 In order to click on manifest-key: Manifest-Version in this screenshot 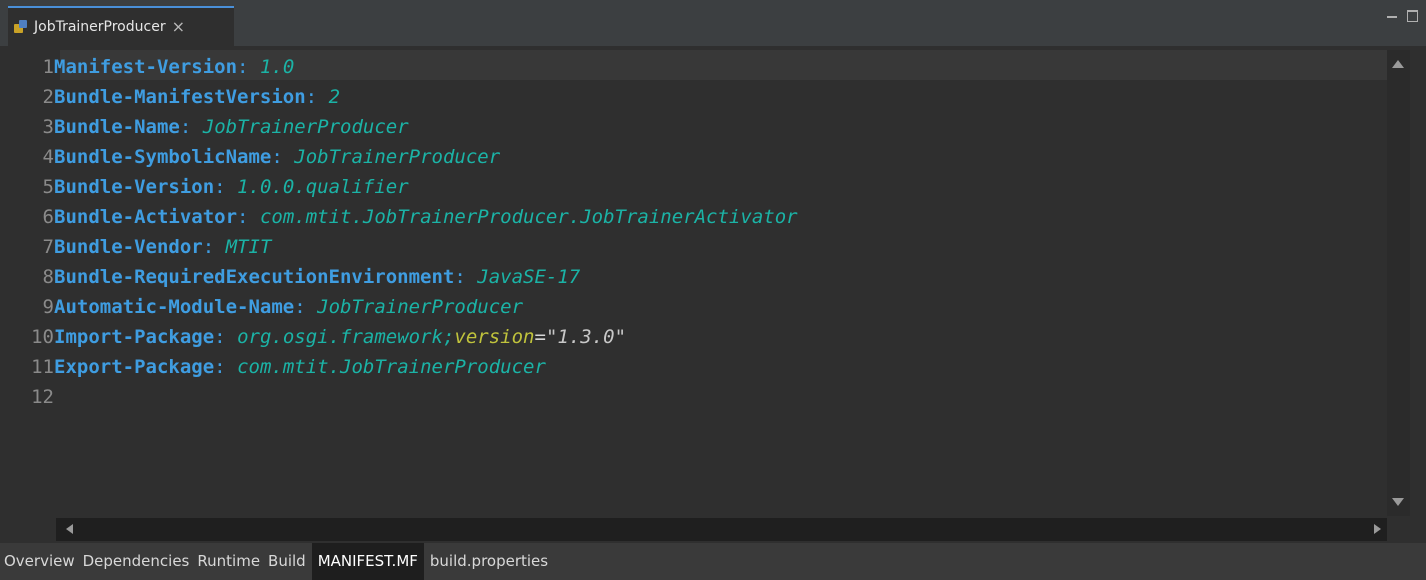, I will do `click(146, 67)`.